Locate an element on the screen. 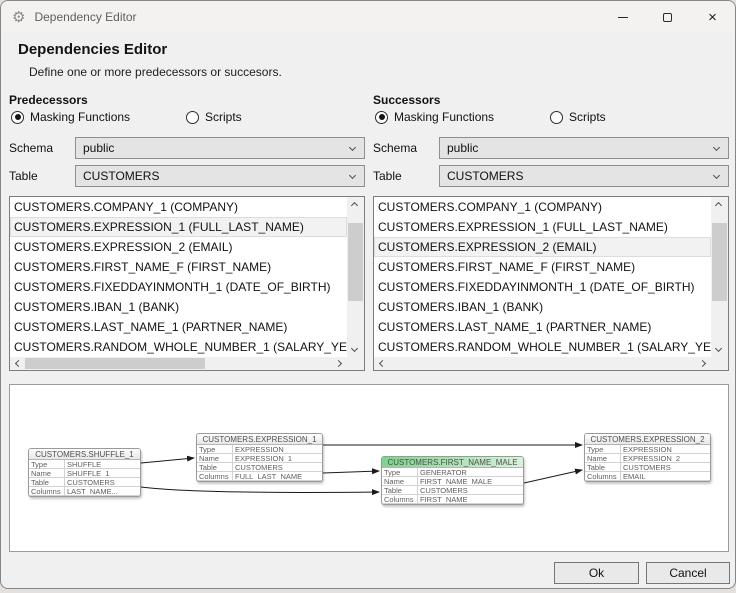 This screenshot has height=593, width=736. minimize-button is located at coordinates (622, 17).